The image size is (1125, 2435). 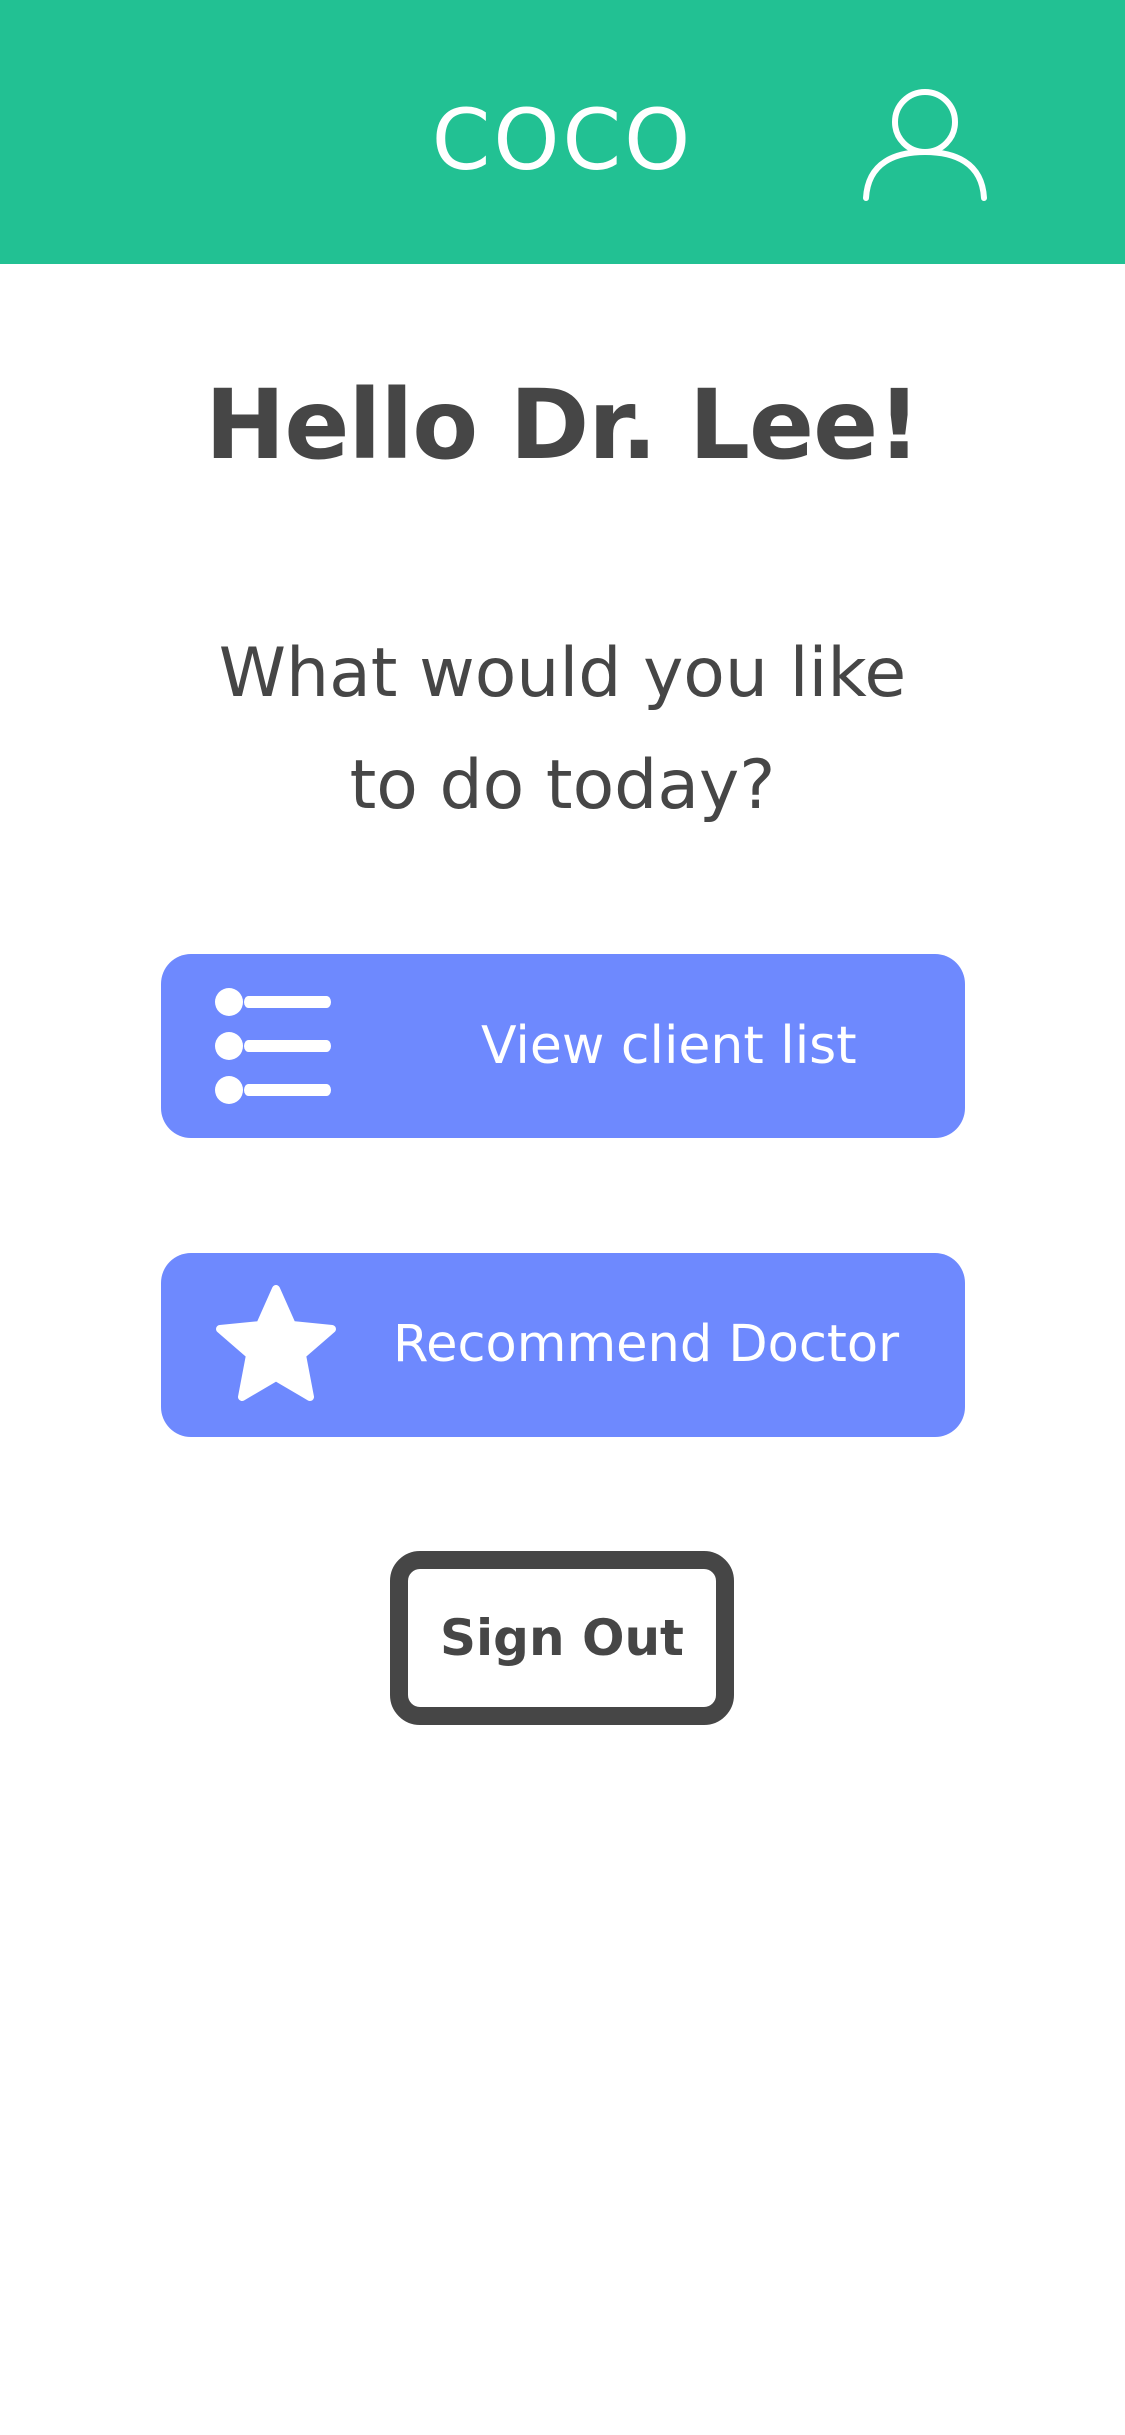 What do you see at coordinates (562, 673) in the screenshot?
I see `prompt-line-1: What would you like` at bounding box center [562, 673].